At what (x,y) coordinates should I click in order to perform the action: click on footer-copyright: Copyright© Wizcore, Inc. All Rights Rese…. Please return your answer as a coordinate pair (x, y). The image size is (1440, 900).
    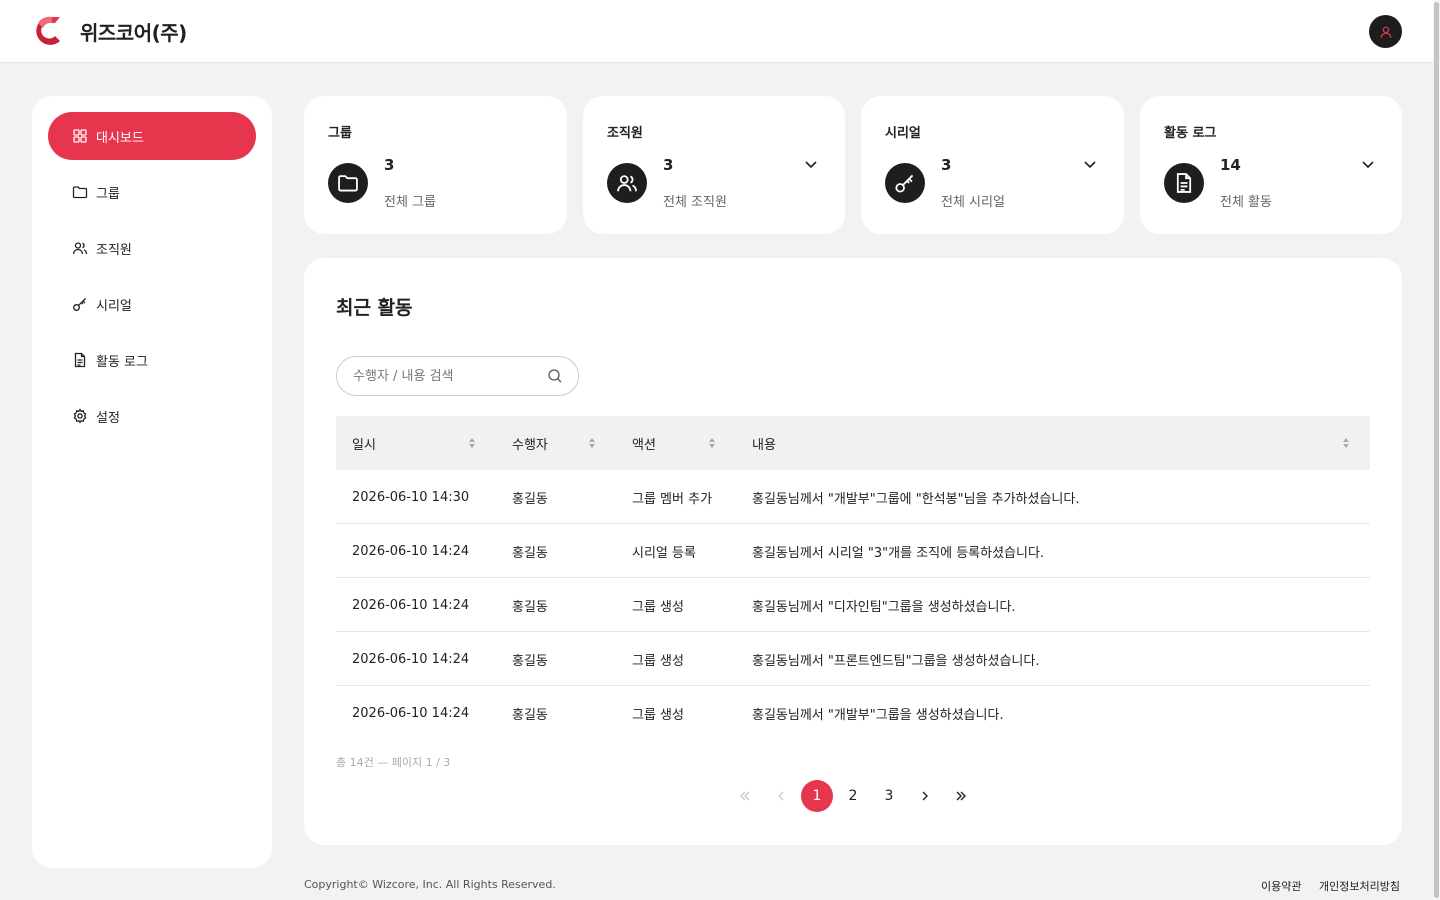
    Looking at the image, I should click on (430, 884).